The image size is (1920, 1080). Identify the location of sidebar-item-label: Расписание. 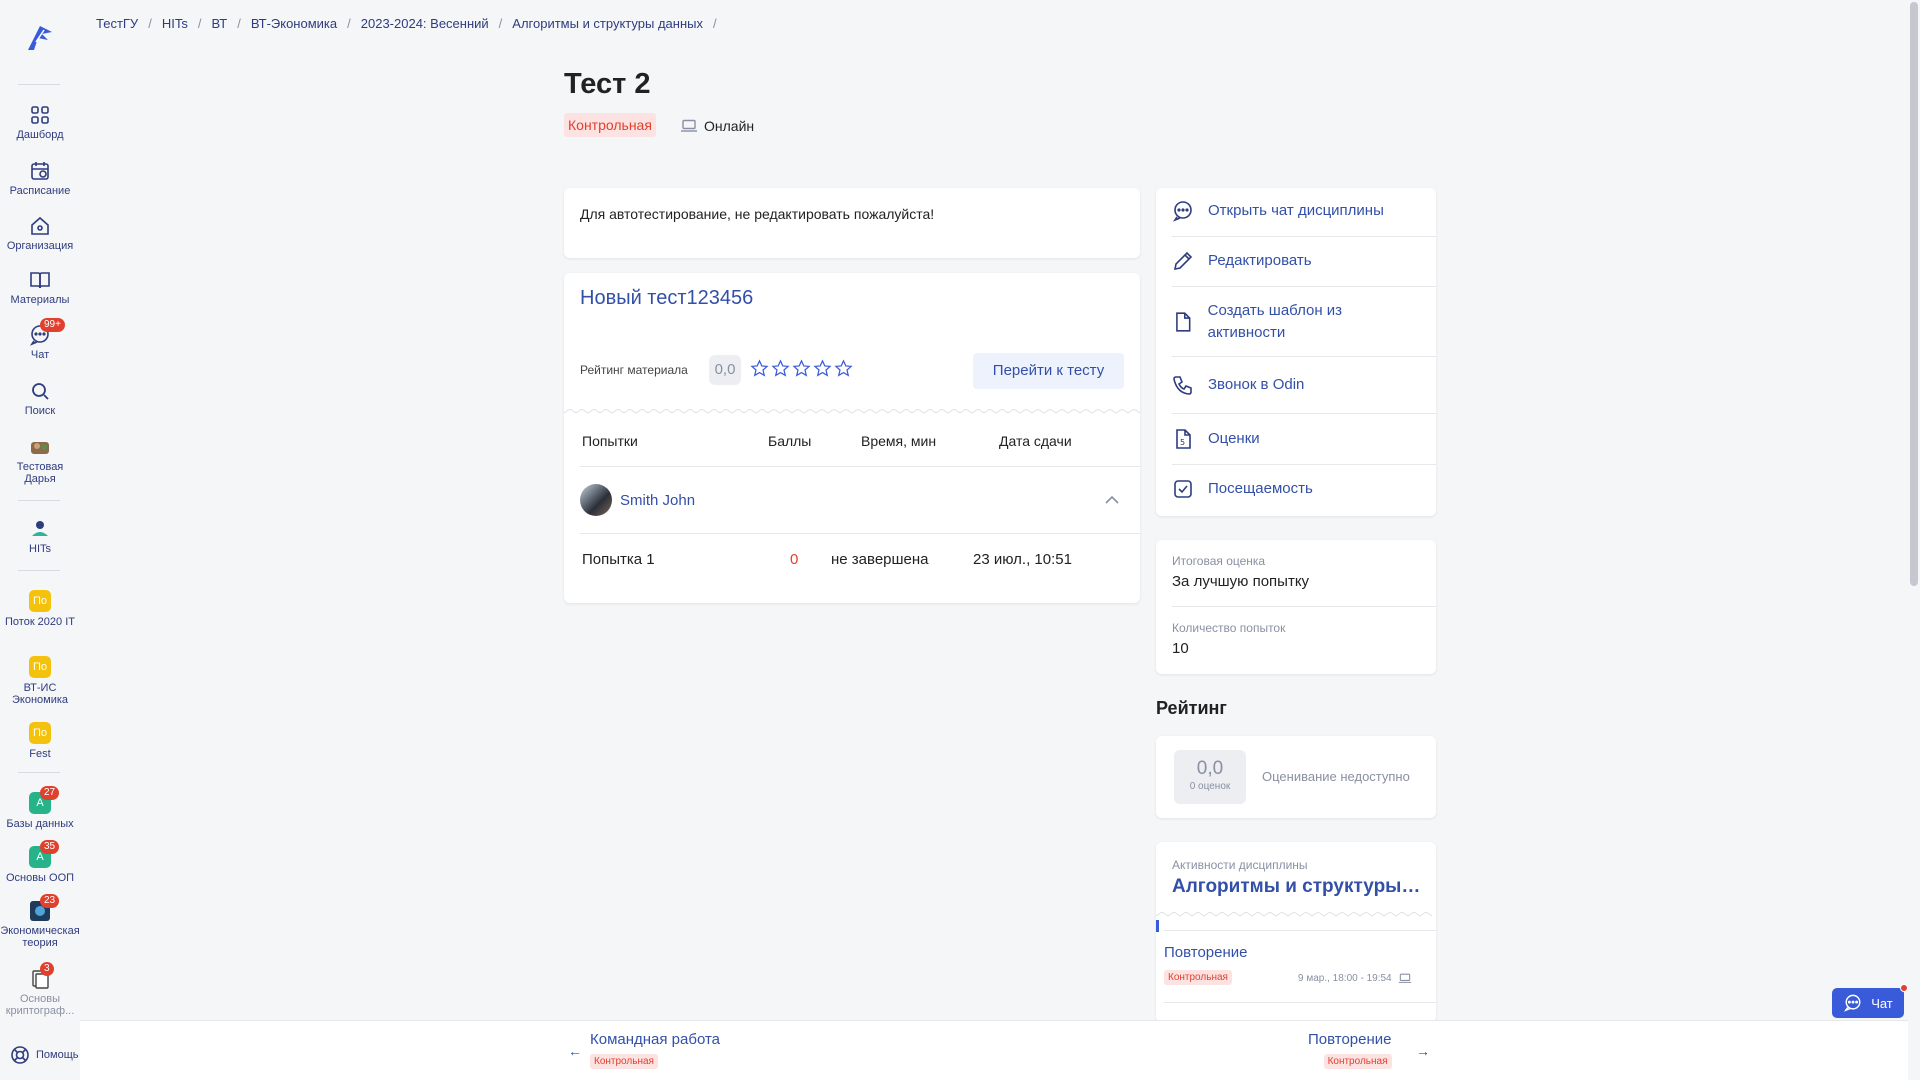
(40, 191).